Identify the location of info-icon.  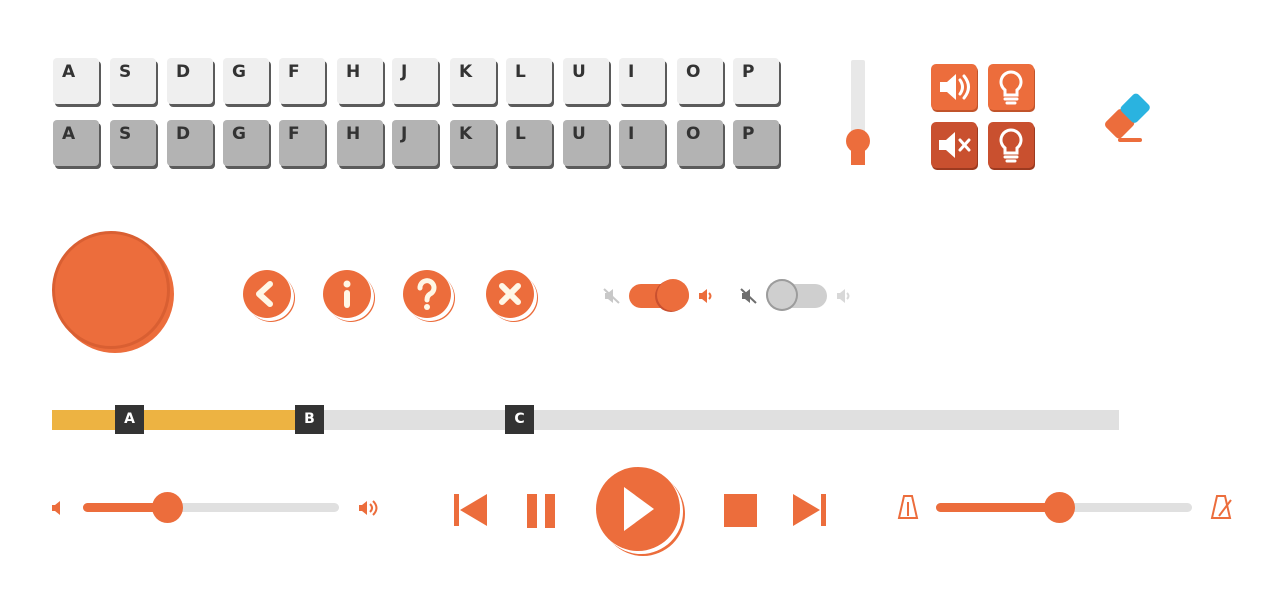
(347, 294).